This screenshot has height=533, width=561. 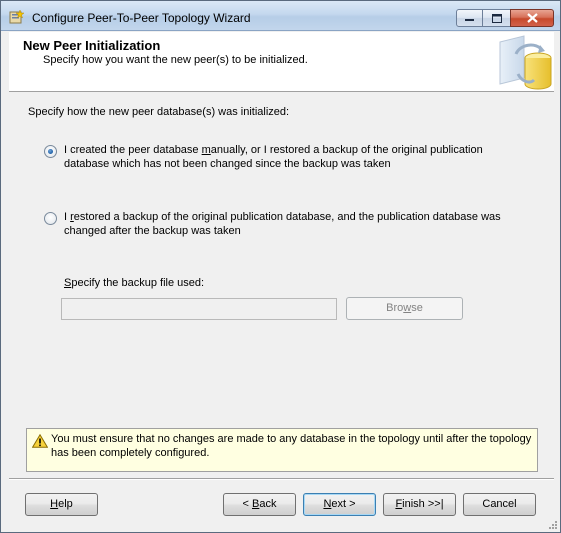 I want to click on radio-manual, so click(x=50, y=151).